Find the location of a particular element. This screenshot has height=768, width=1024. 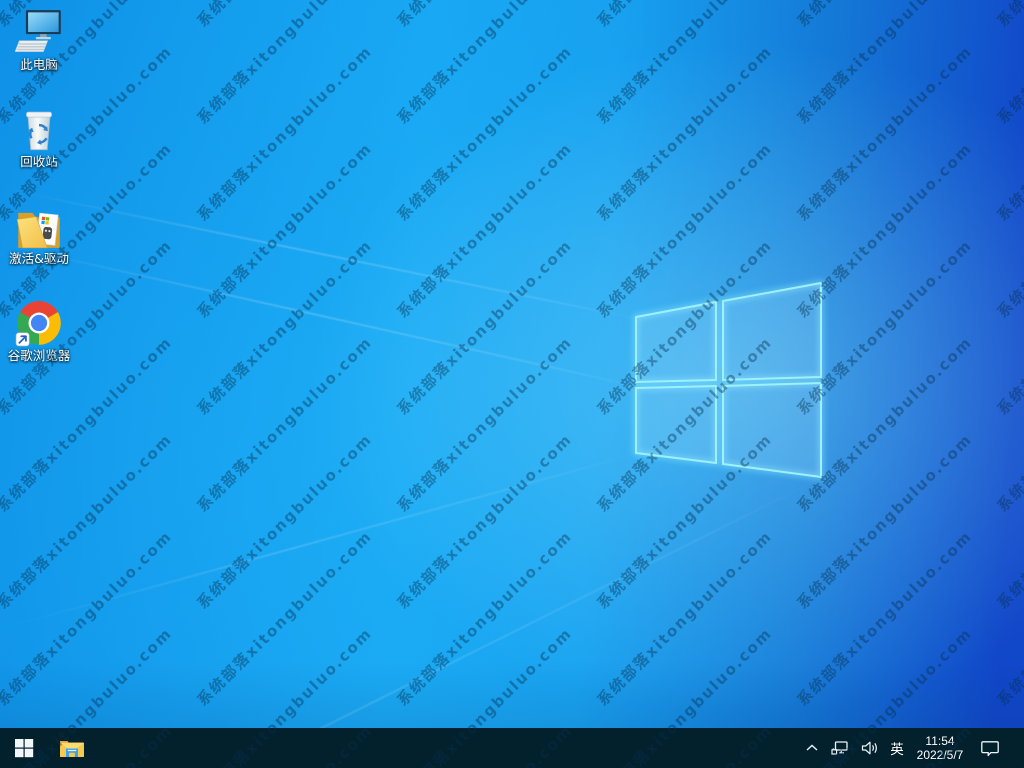

start-button is located at coordinates (24, 748).